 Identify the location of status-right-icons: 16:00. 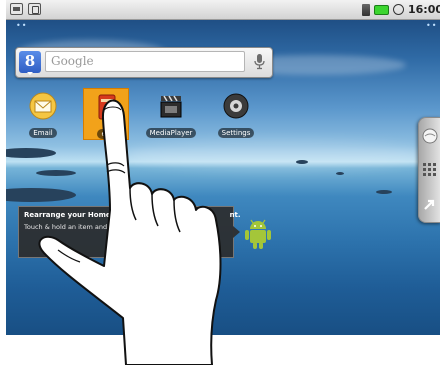
(400, 9).